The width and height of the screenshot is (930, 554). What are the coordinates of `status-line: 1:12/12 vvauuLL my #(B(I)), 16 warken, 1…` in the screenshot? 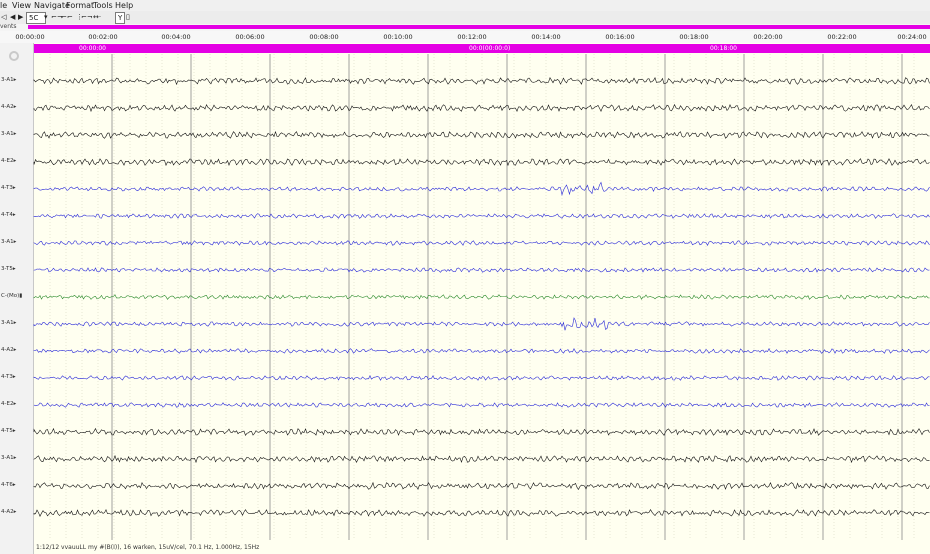 It's located at (148, 547).